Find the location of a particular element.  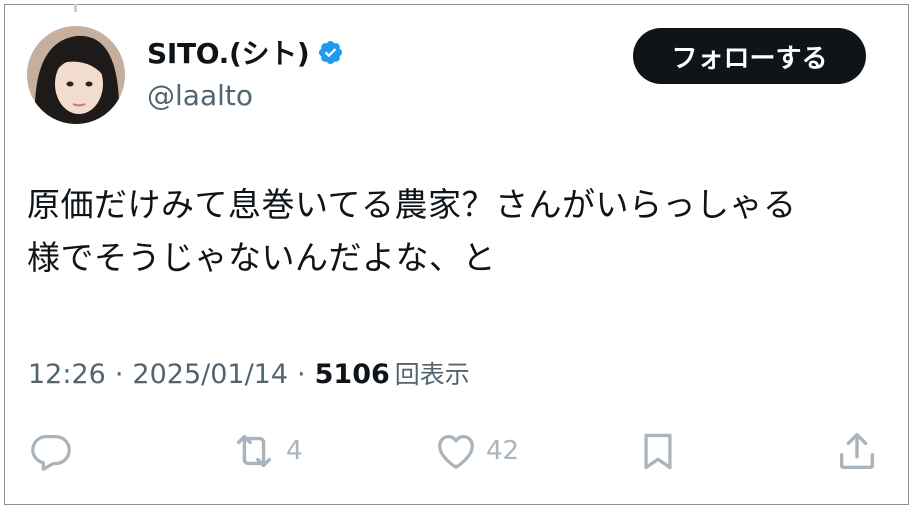

share-button is located at coordinates (857, 451).